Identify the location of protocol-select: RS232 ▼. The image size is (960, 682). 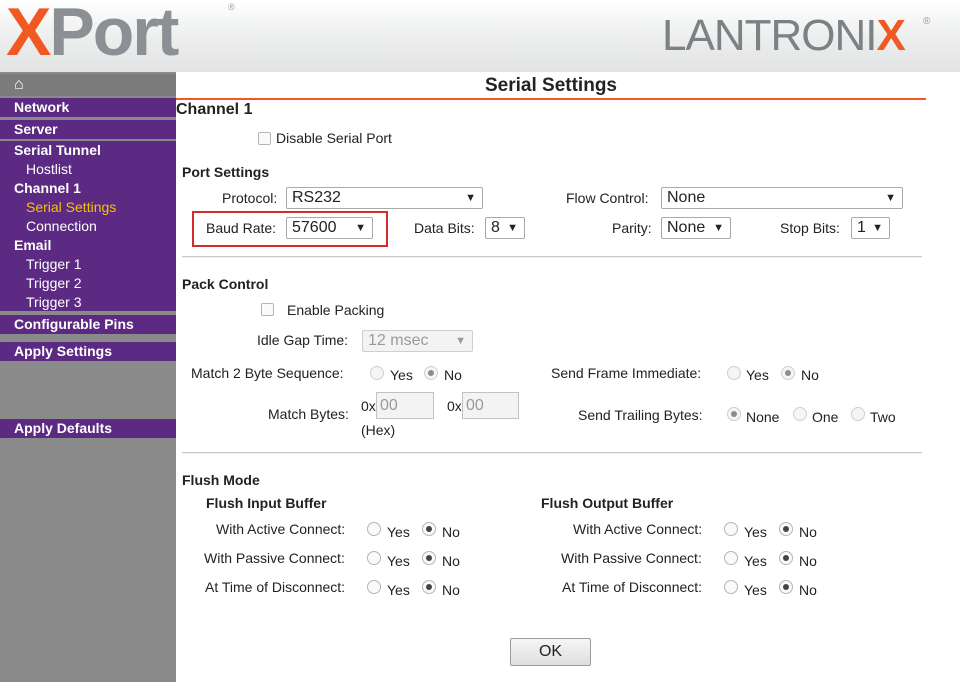
(384, 198).